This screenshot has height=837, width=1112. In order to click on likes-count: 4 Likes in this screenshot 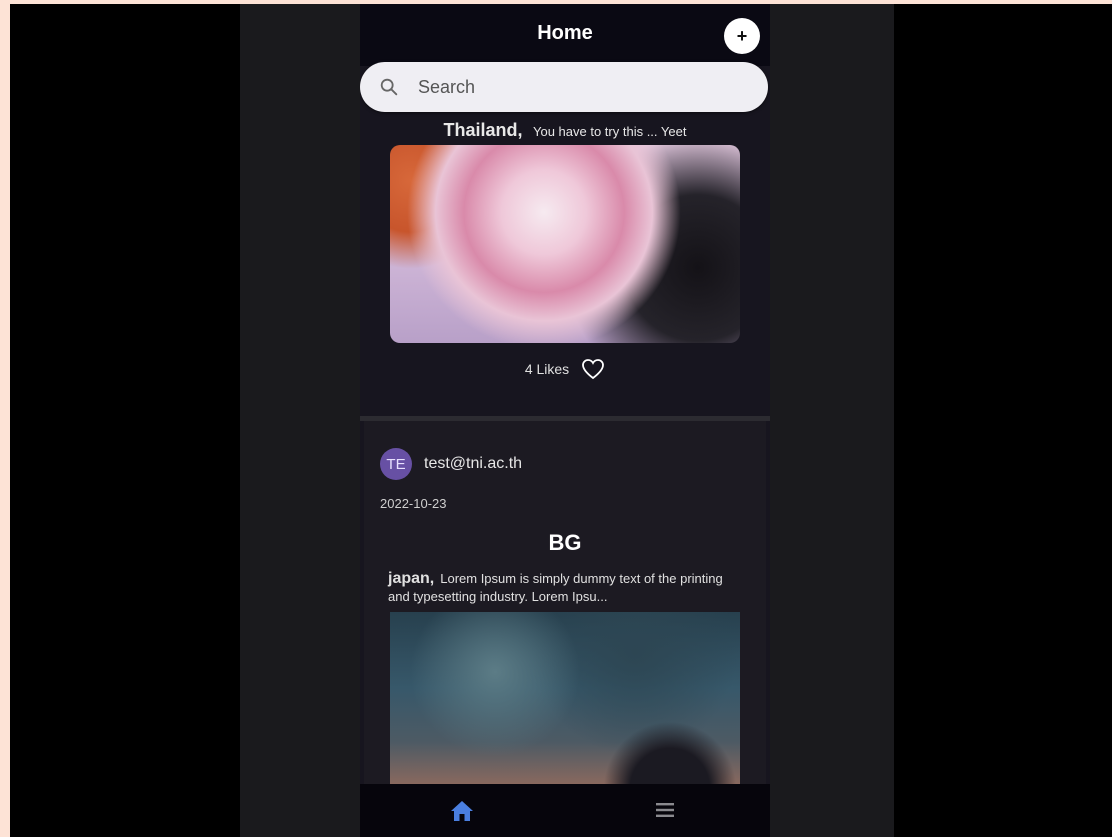, I will do `click(547, 369)`.